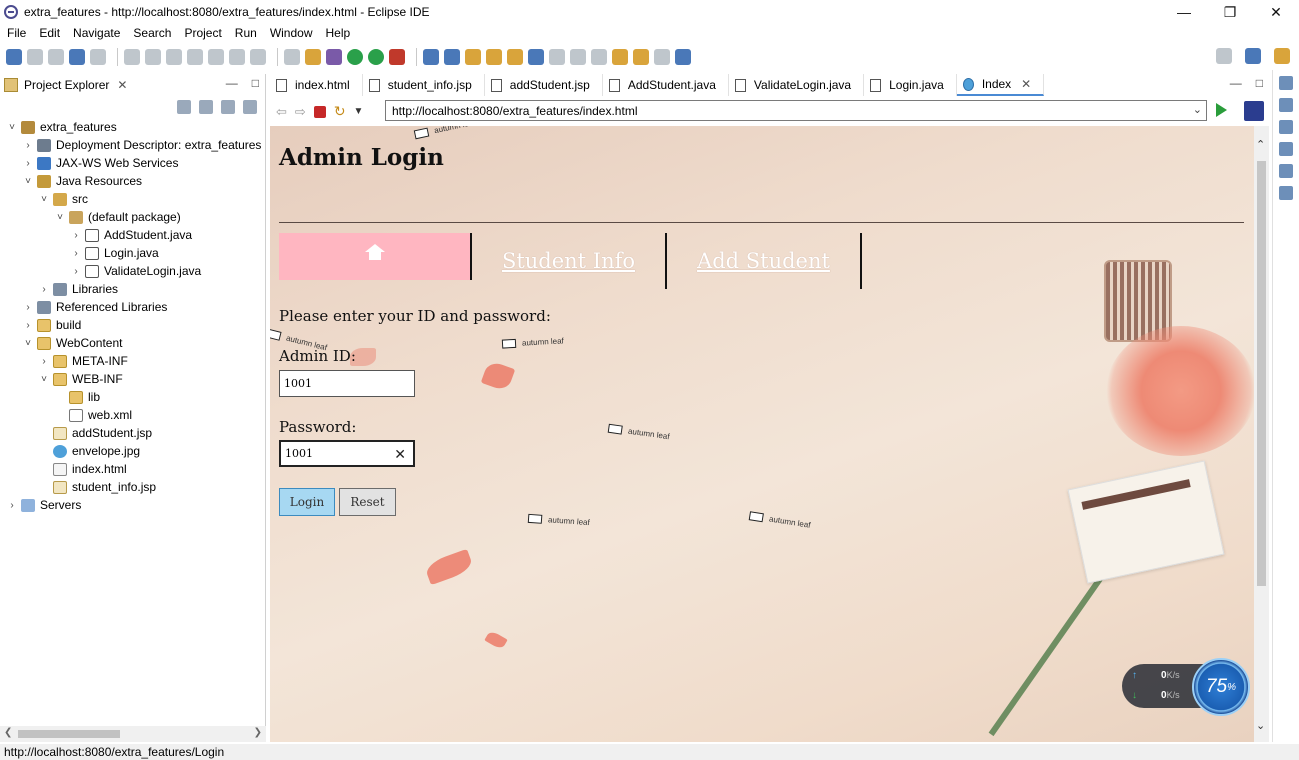  I want to click on student-info-nav-link: Student Info, so click(569, 261).